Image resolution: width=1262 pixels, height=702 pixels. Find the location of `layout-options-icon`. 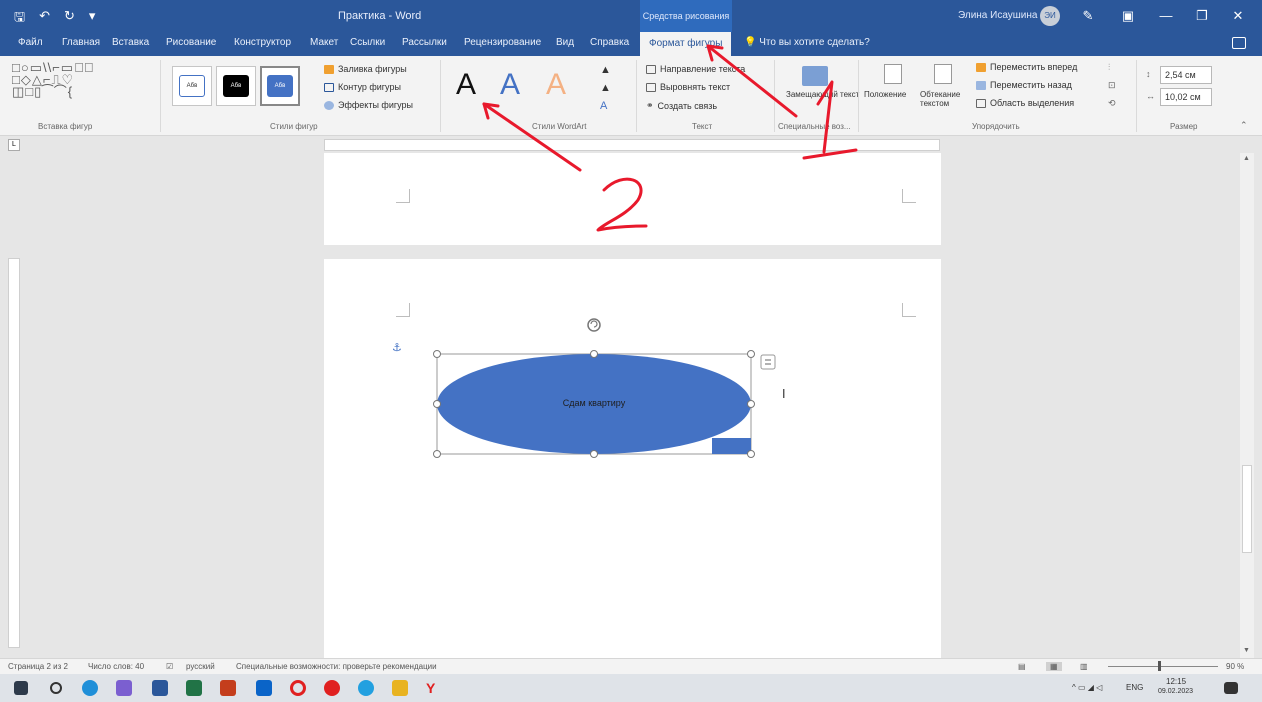

layout-options-icon is located at coordinates (768, 362).